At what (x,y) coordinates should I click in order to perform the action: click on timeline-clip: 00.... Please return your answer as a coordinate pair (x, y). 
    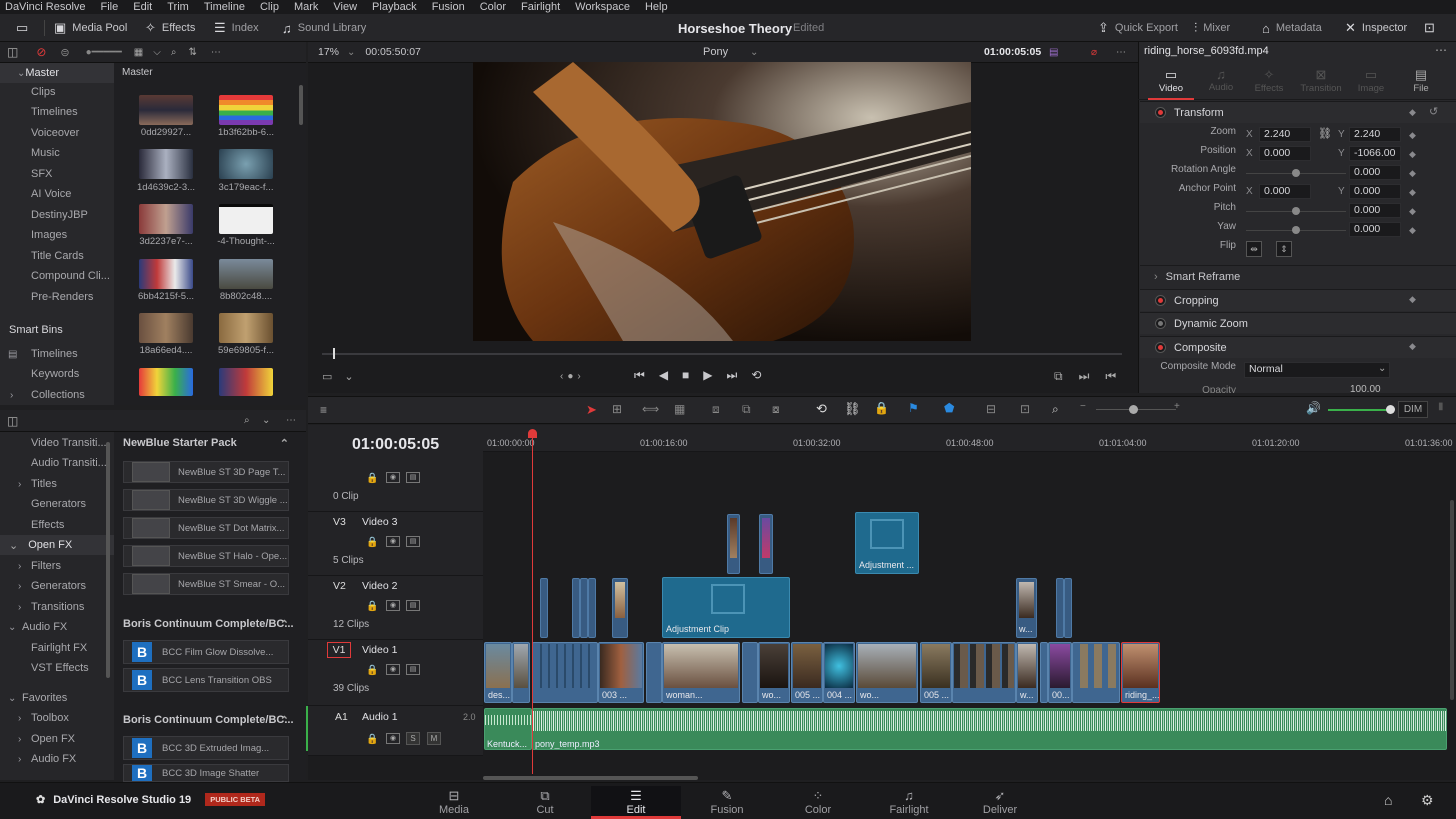
    Looking at the image, I should click on (1060, 672).